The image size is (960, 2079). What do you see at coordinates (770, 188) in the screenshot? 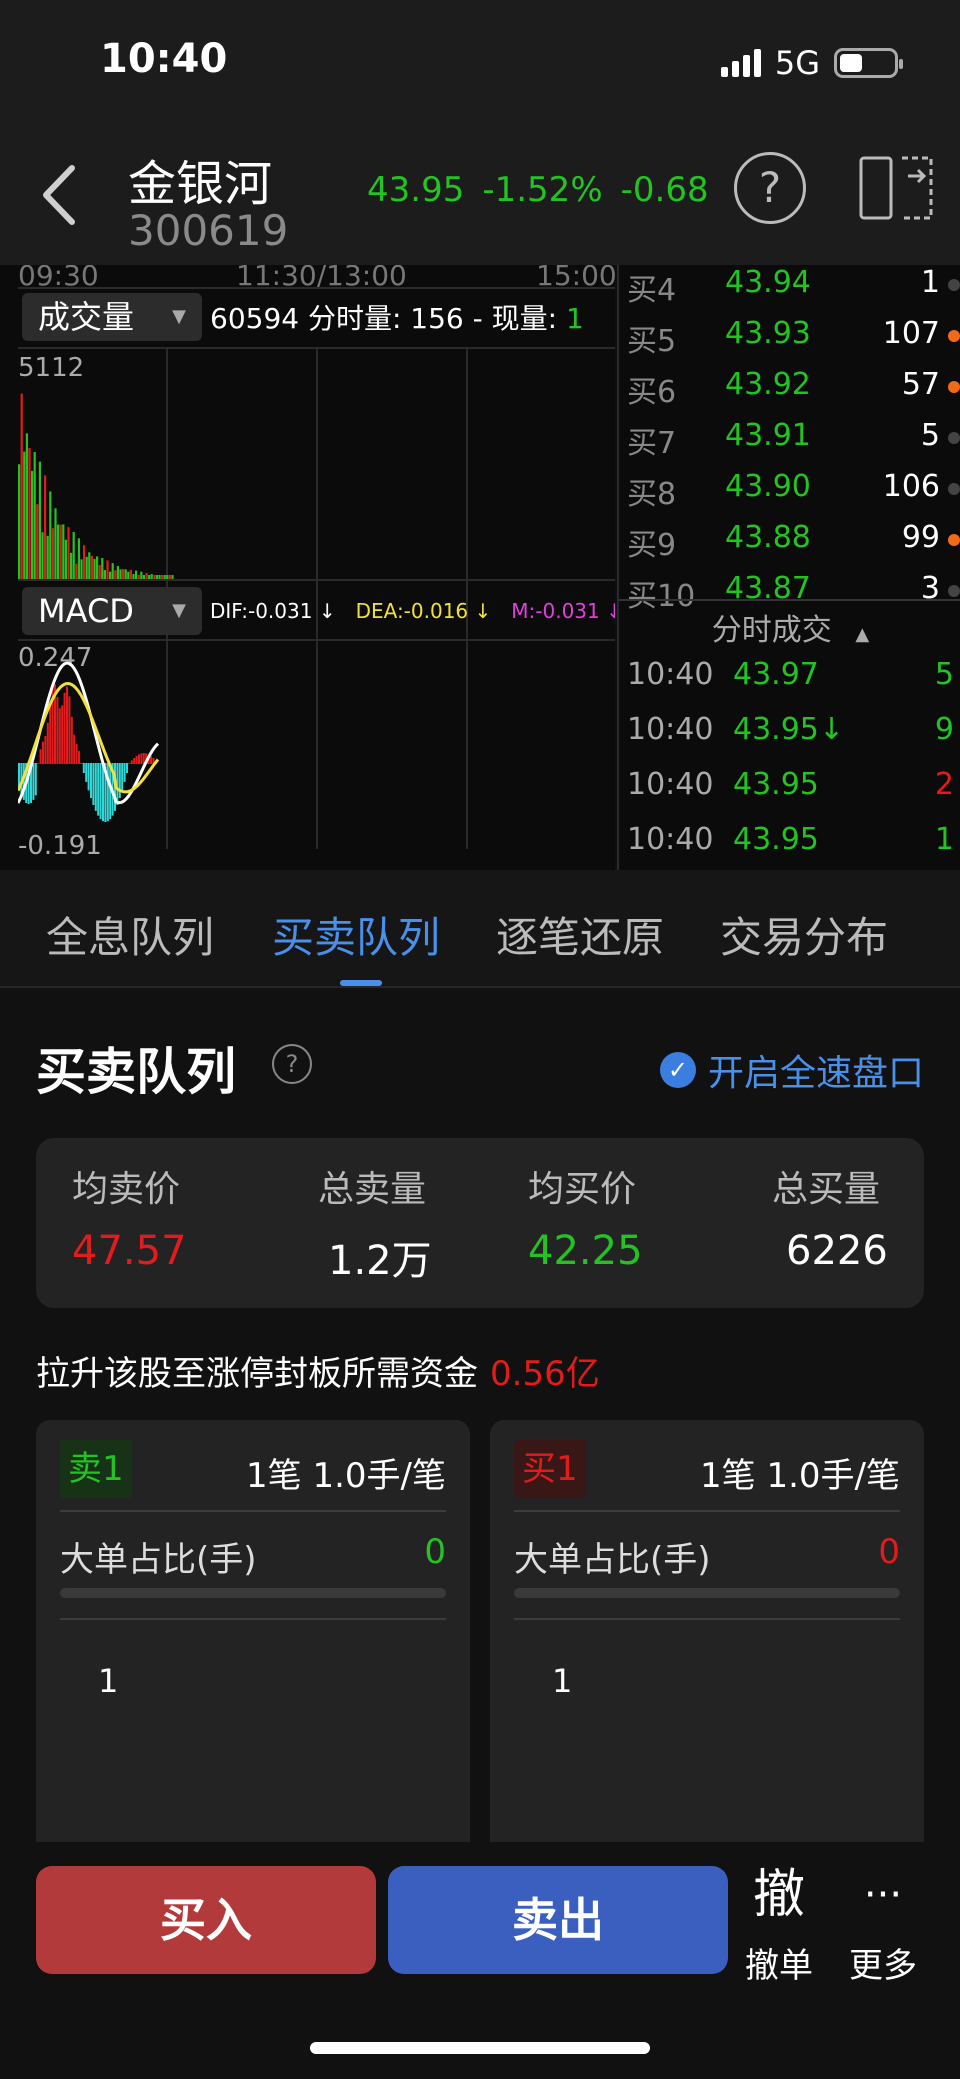
I see `help-icon: ?` at bounding box center [770, 188].